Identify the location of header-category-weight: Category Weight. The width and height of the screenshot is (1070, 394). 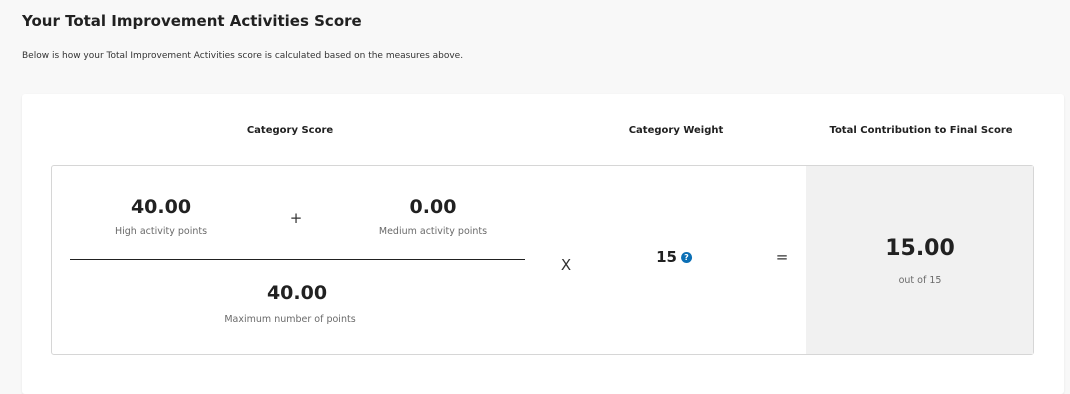
(676, 130).